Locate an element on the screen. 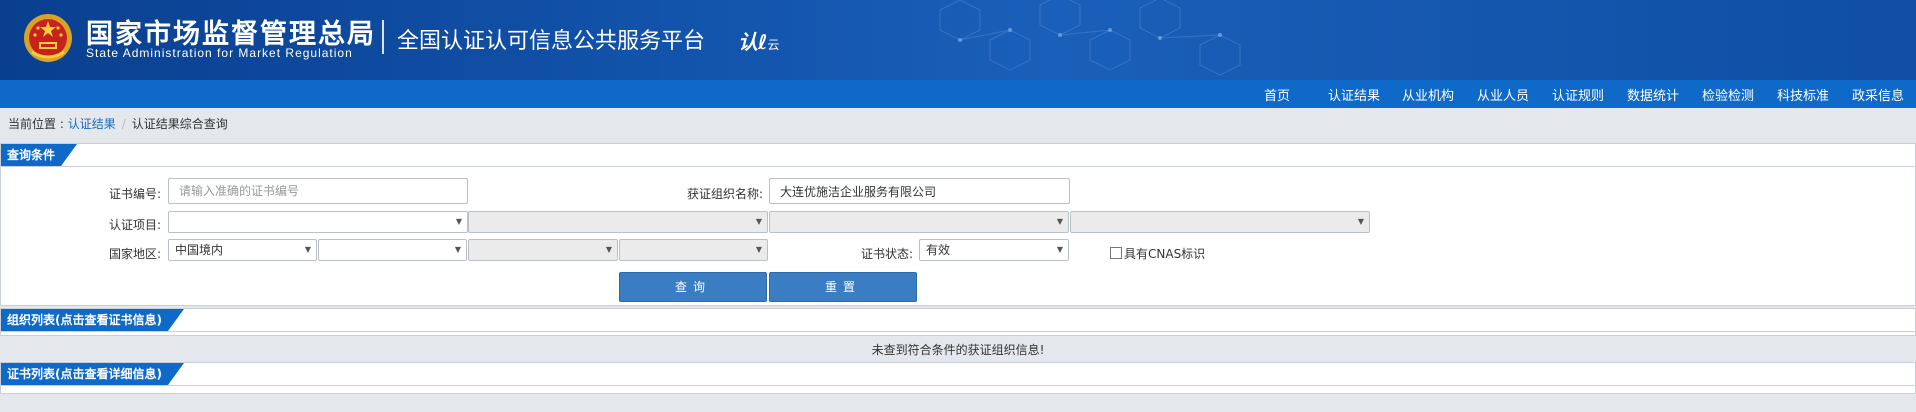  breadcrumb-current: 认证结果综合查询 is located at coordinates (179, 124).